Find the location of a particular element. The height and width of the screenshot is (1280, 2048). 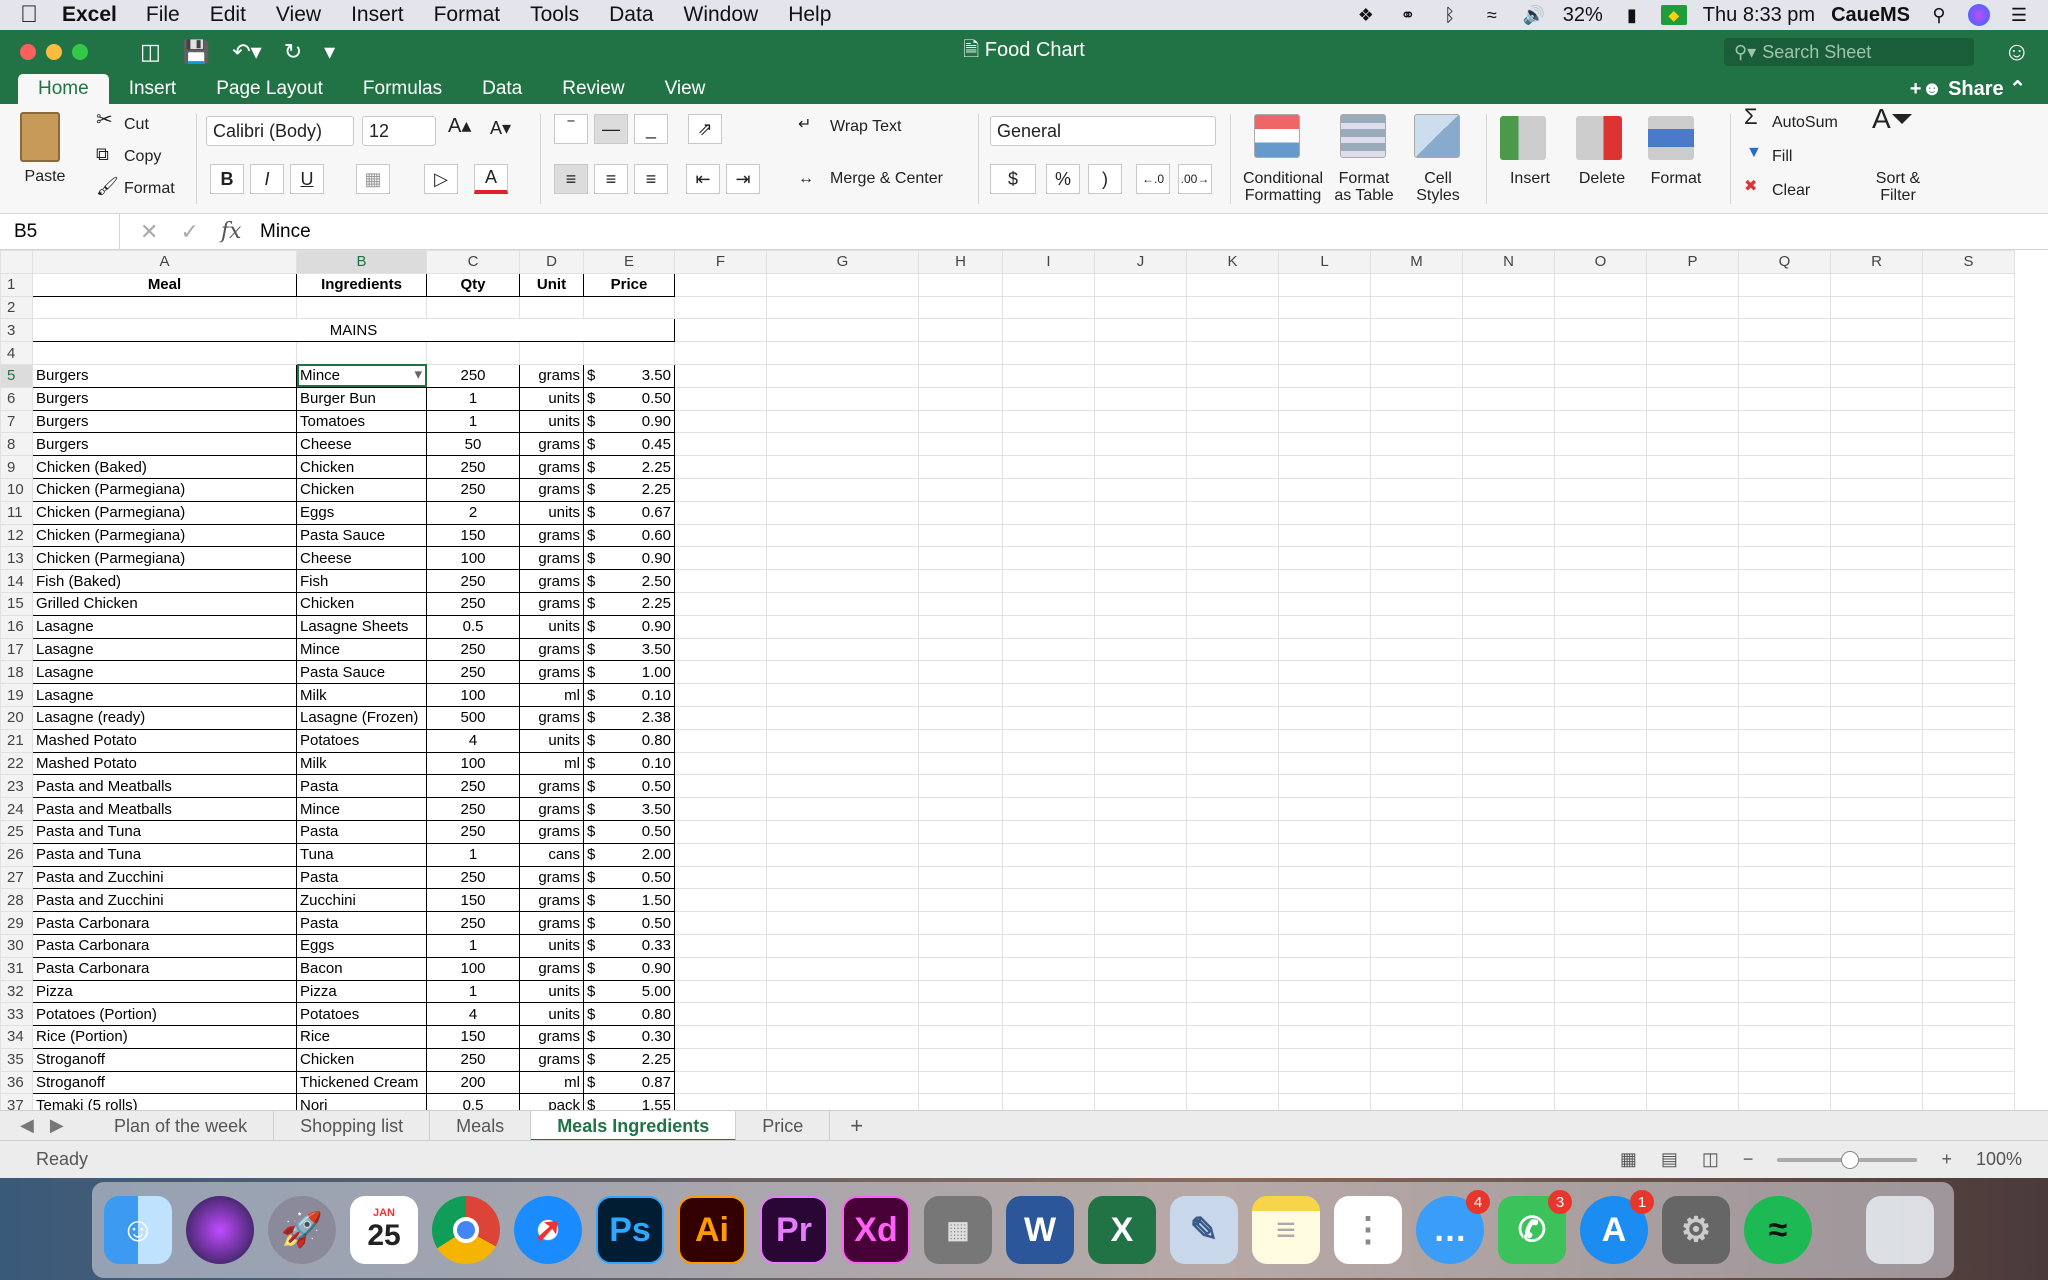

qty-cell: 1 is located at coordinates (473, 854).